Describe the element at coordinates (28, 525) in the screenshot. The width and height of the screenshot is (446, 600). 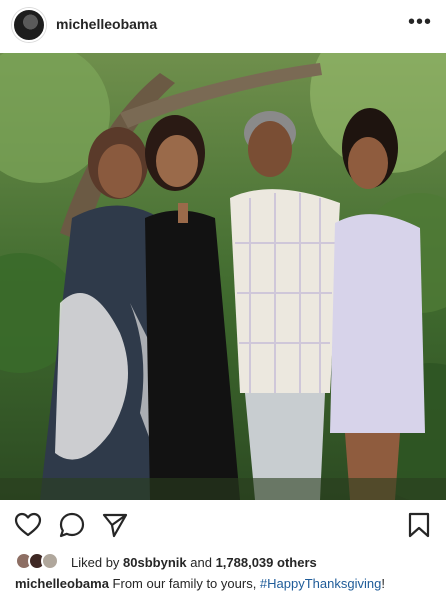
I see `heart-icon` at that location.